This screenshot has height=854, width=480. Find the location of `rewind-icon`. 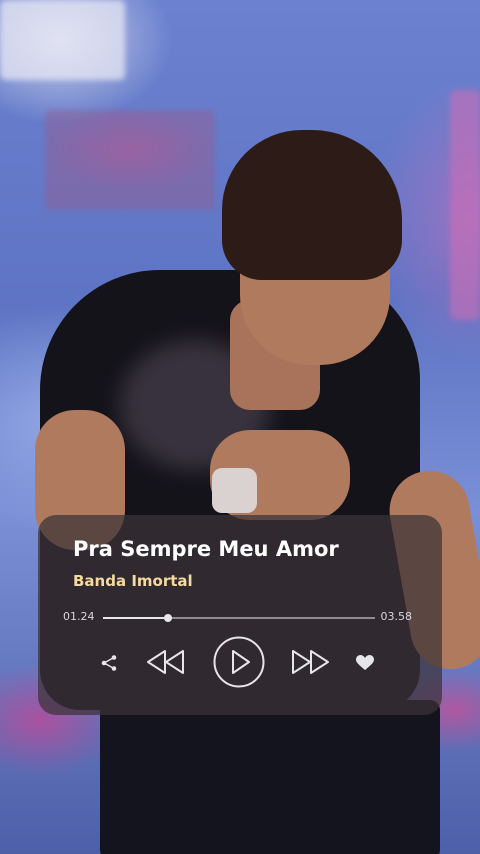

rewind-icon is located at coordinates (166, 662).